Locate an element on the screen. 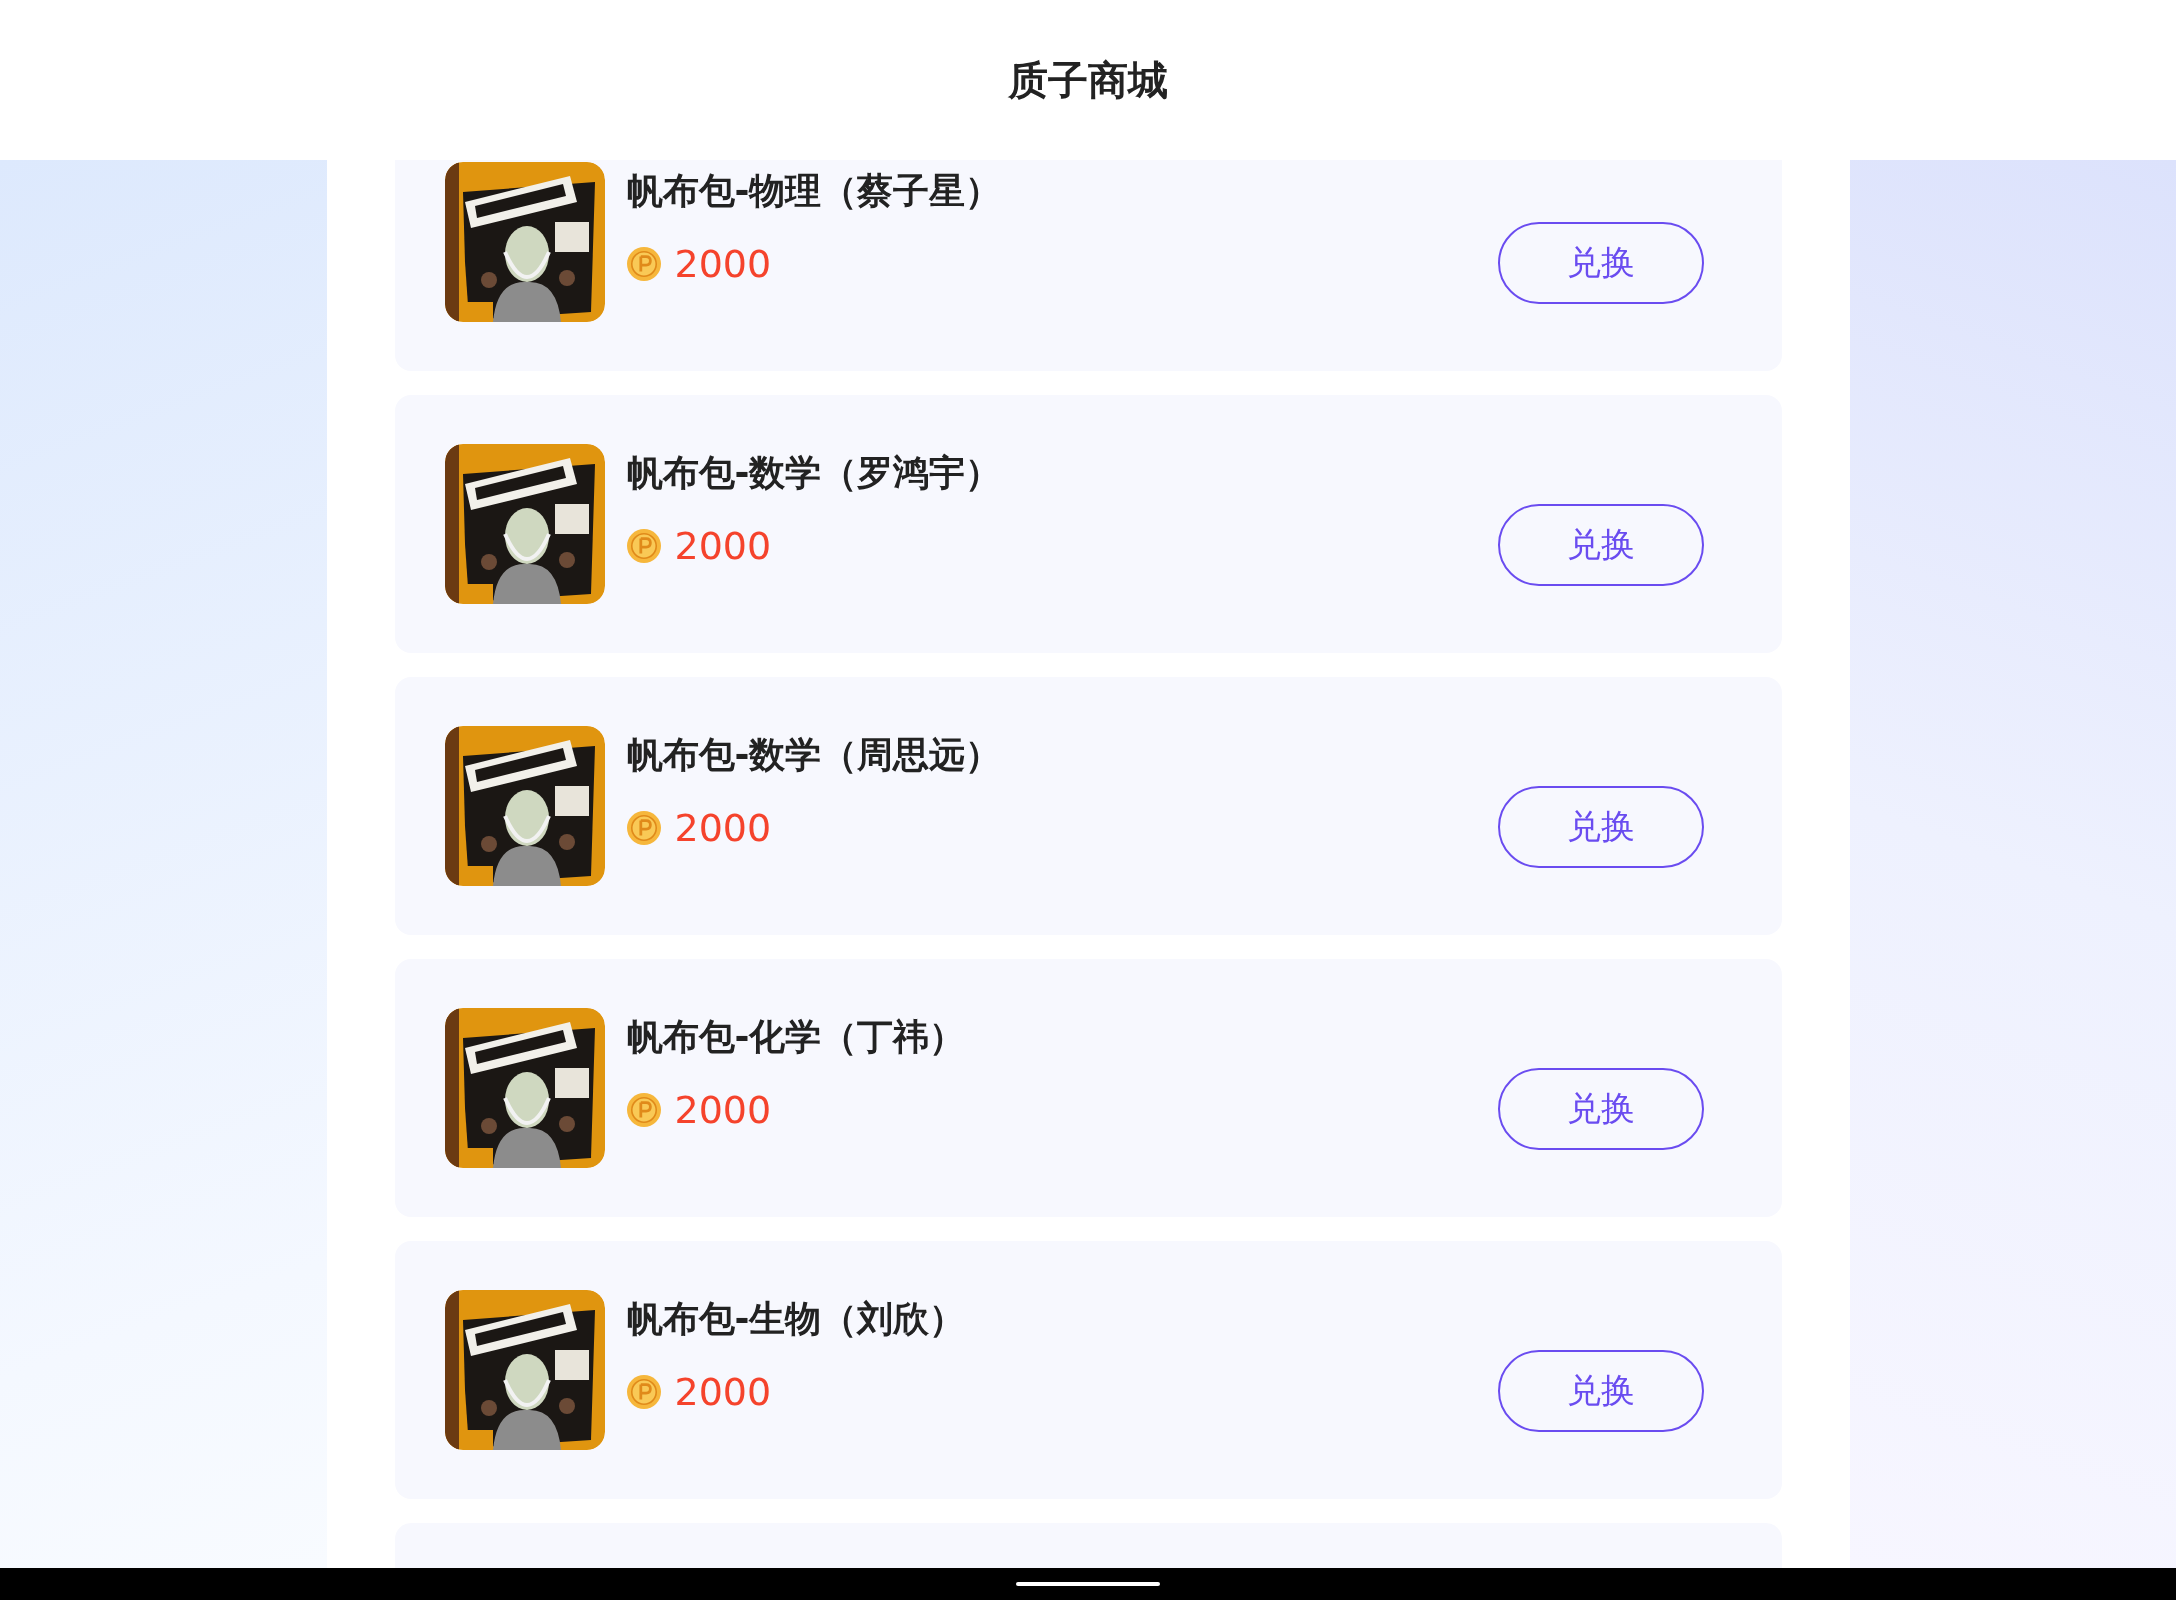  product-name: 帆布包-物理（蔡子星） is located at coordinates (814, 191).